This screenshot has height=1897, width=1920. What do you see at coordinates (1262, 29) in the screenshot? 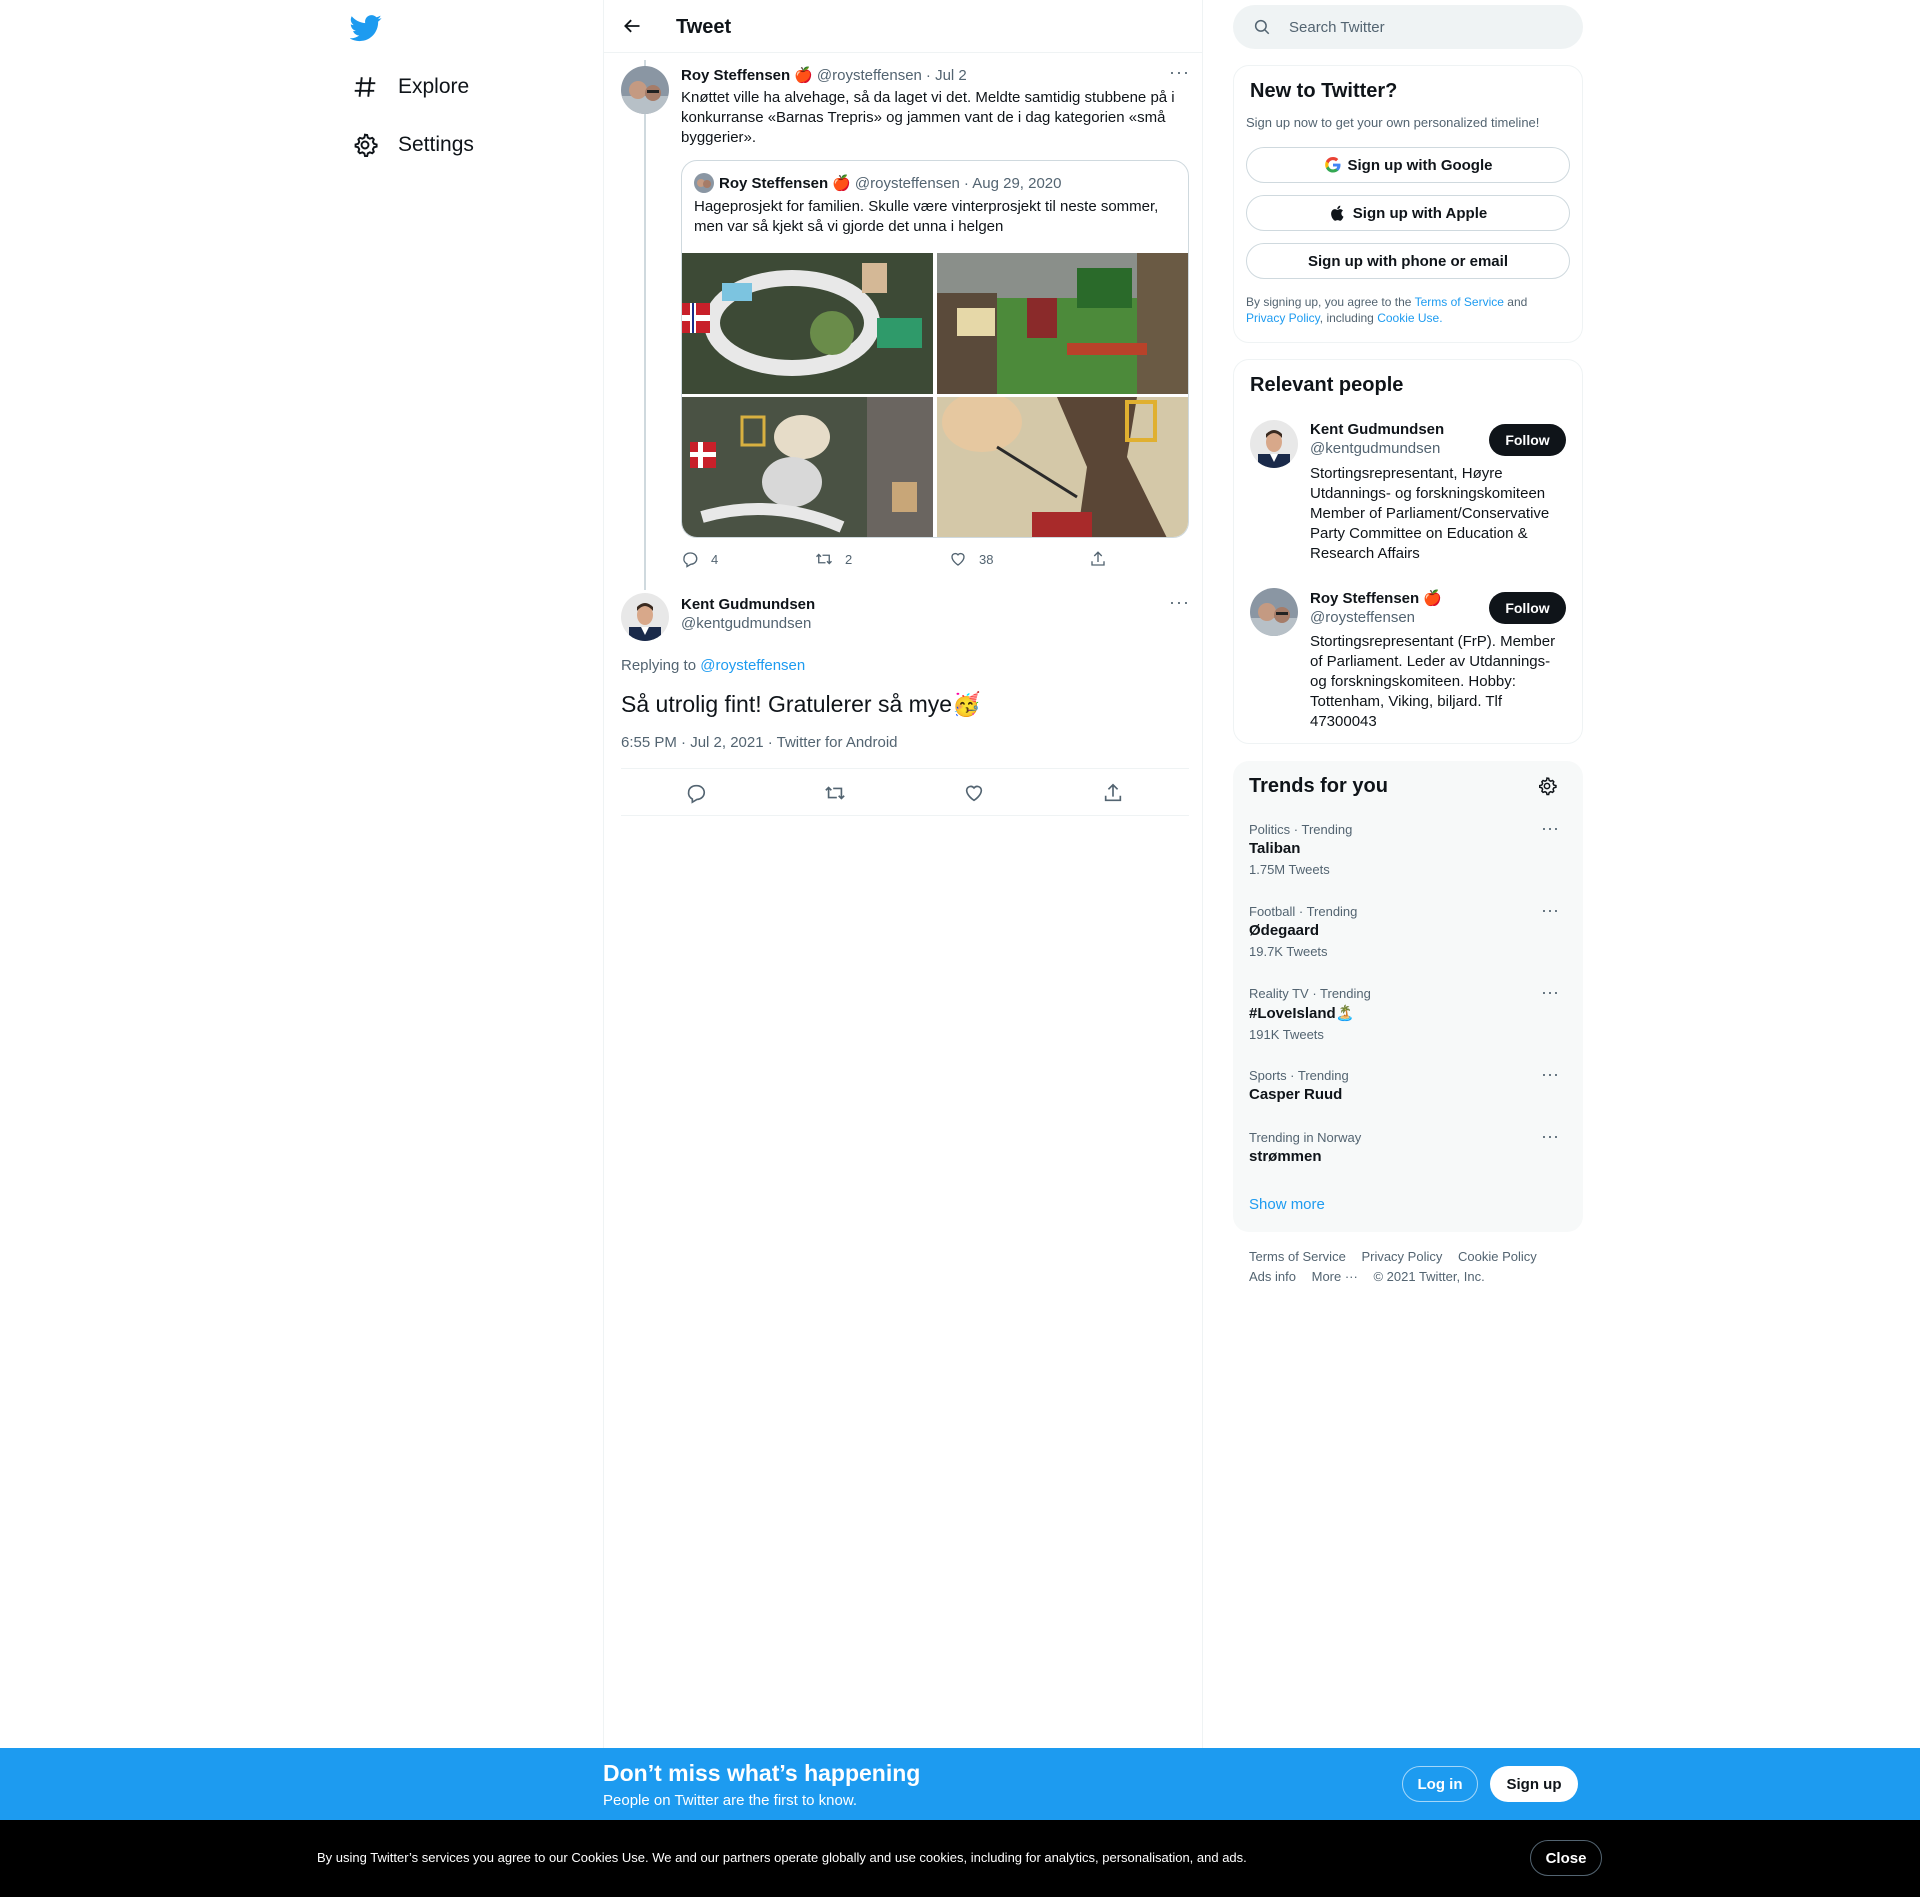
I see `search-icon` at bounding box center [1262, 29].